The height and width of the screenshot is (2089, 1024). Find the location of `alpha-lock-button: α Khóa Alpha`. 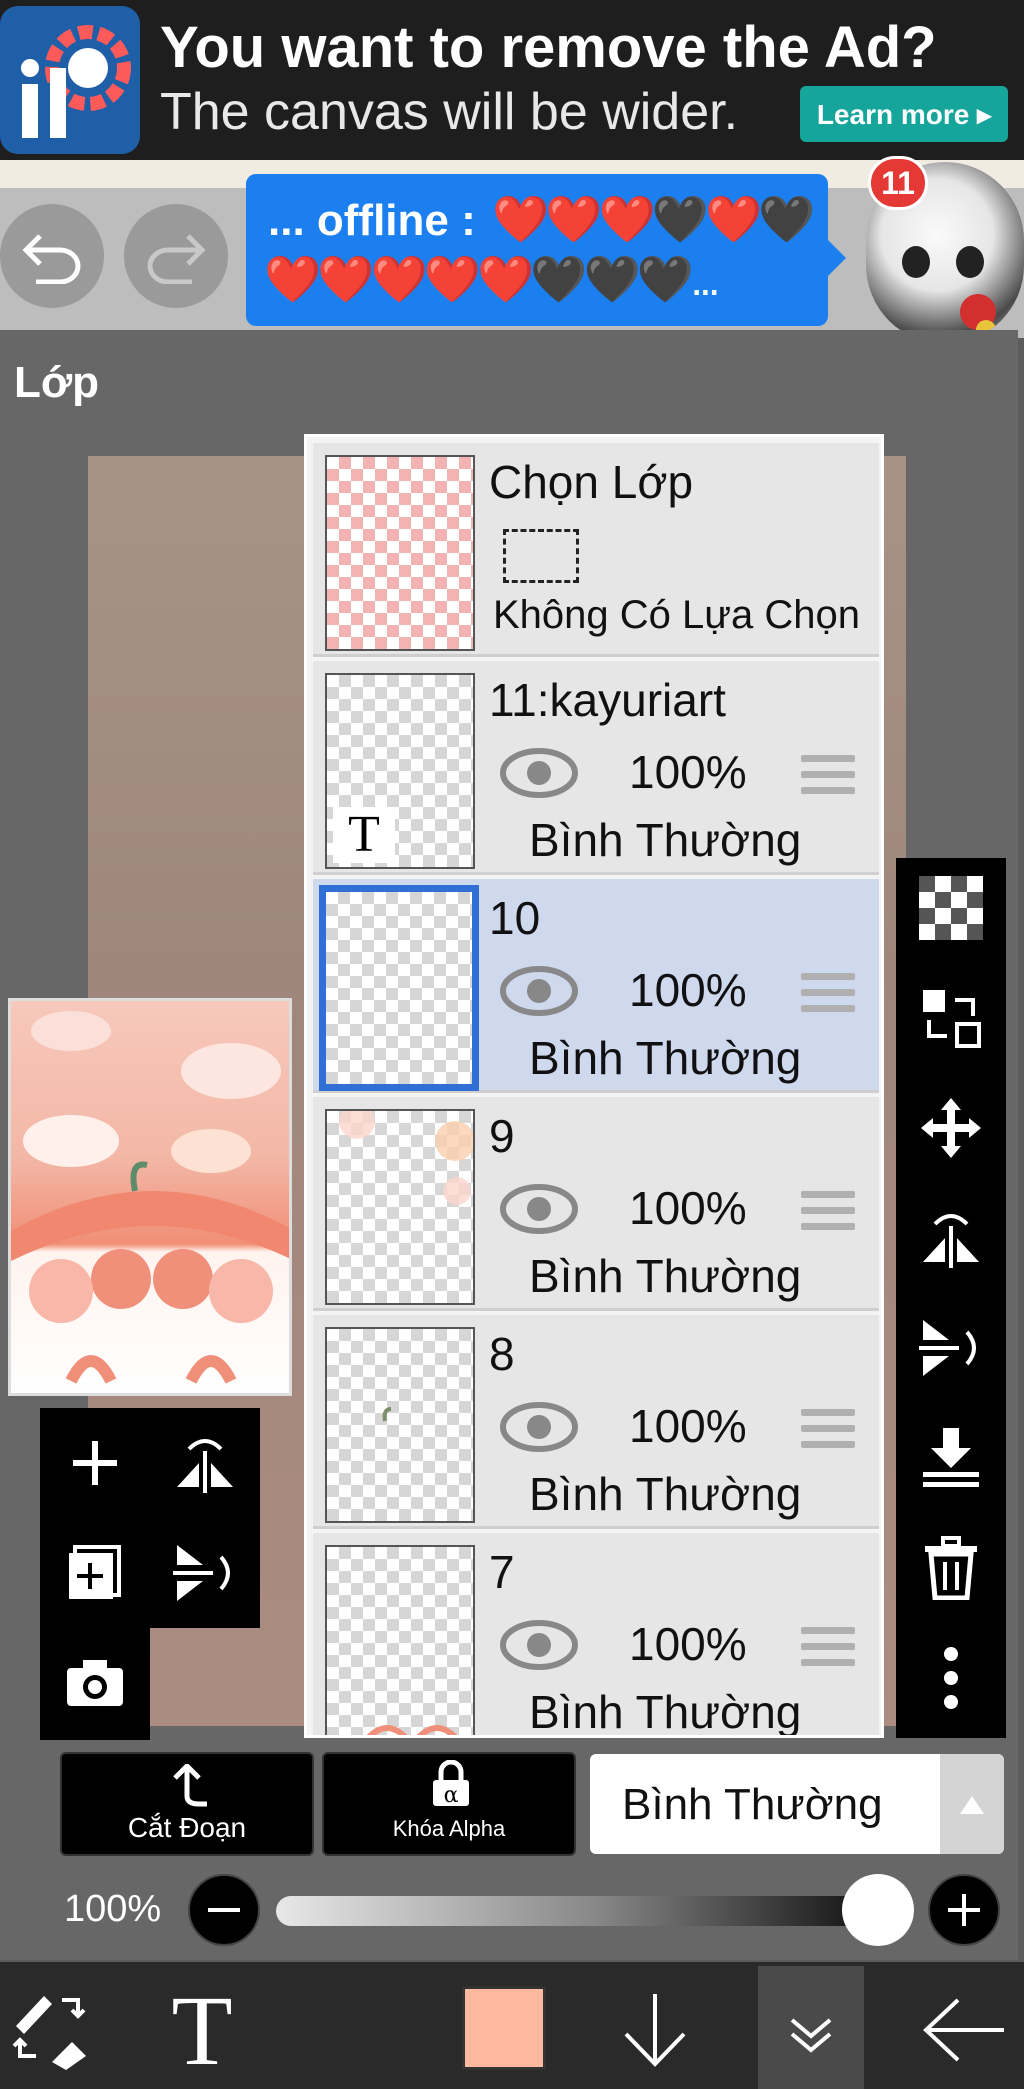

alpha-lock-button: α Khóa Alpha is located at coordinates (449, 1804).